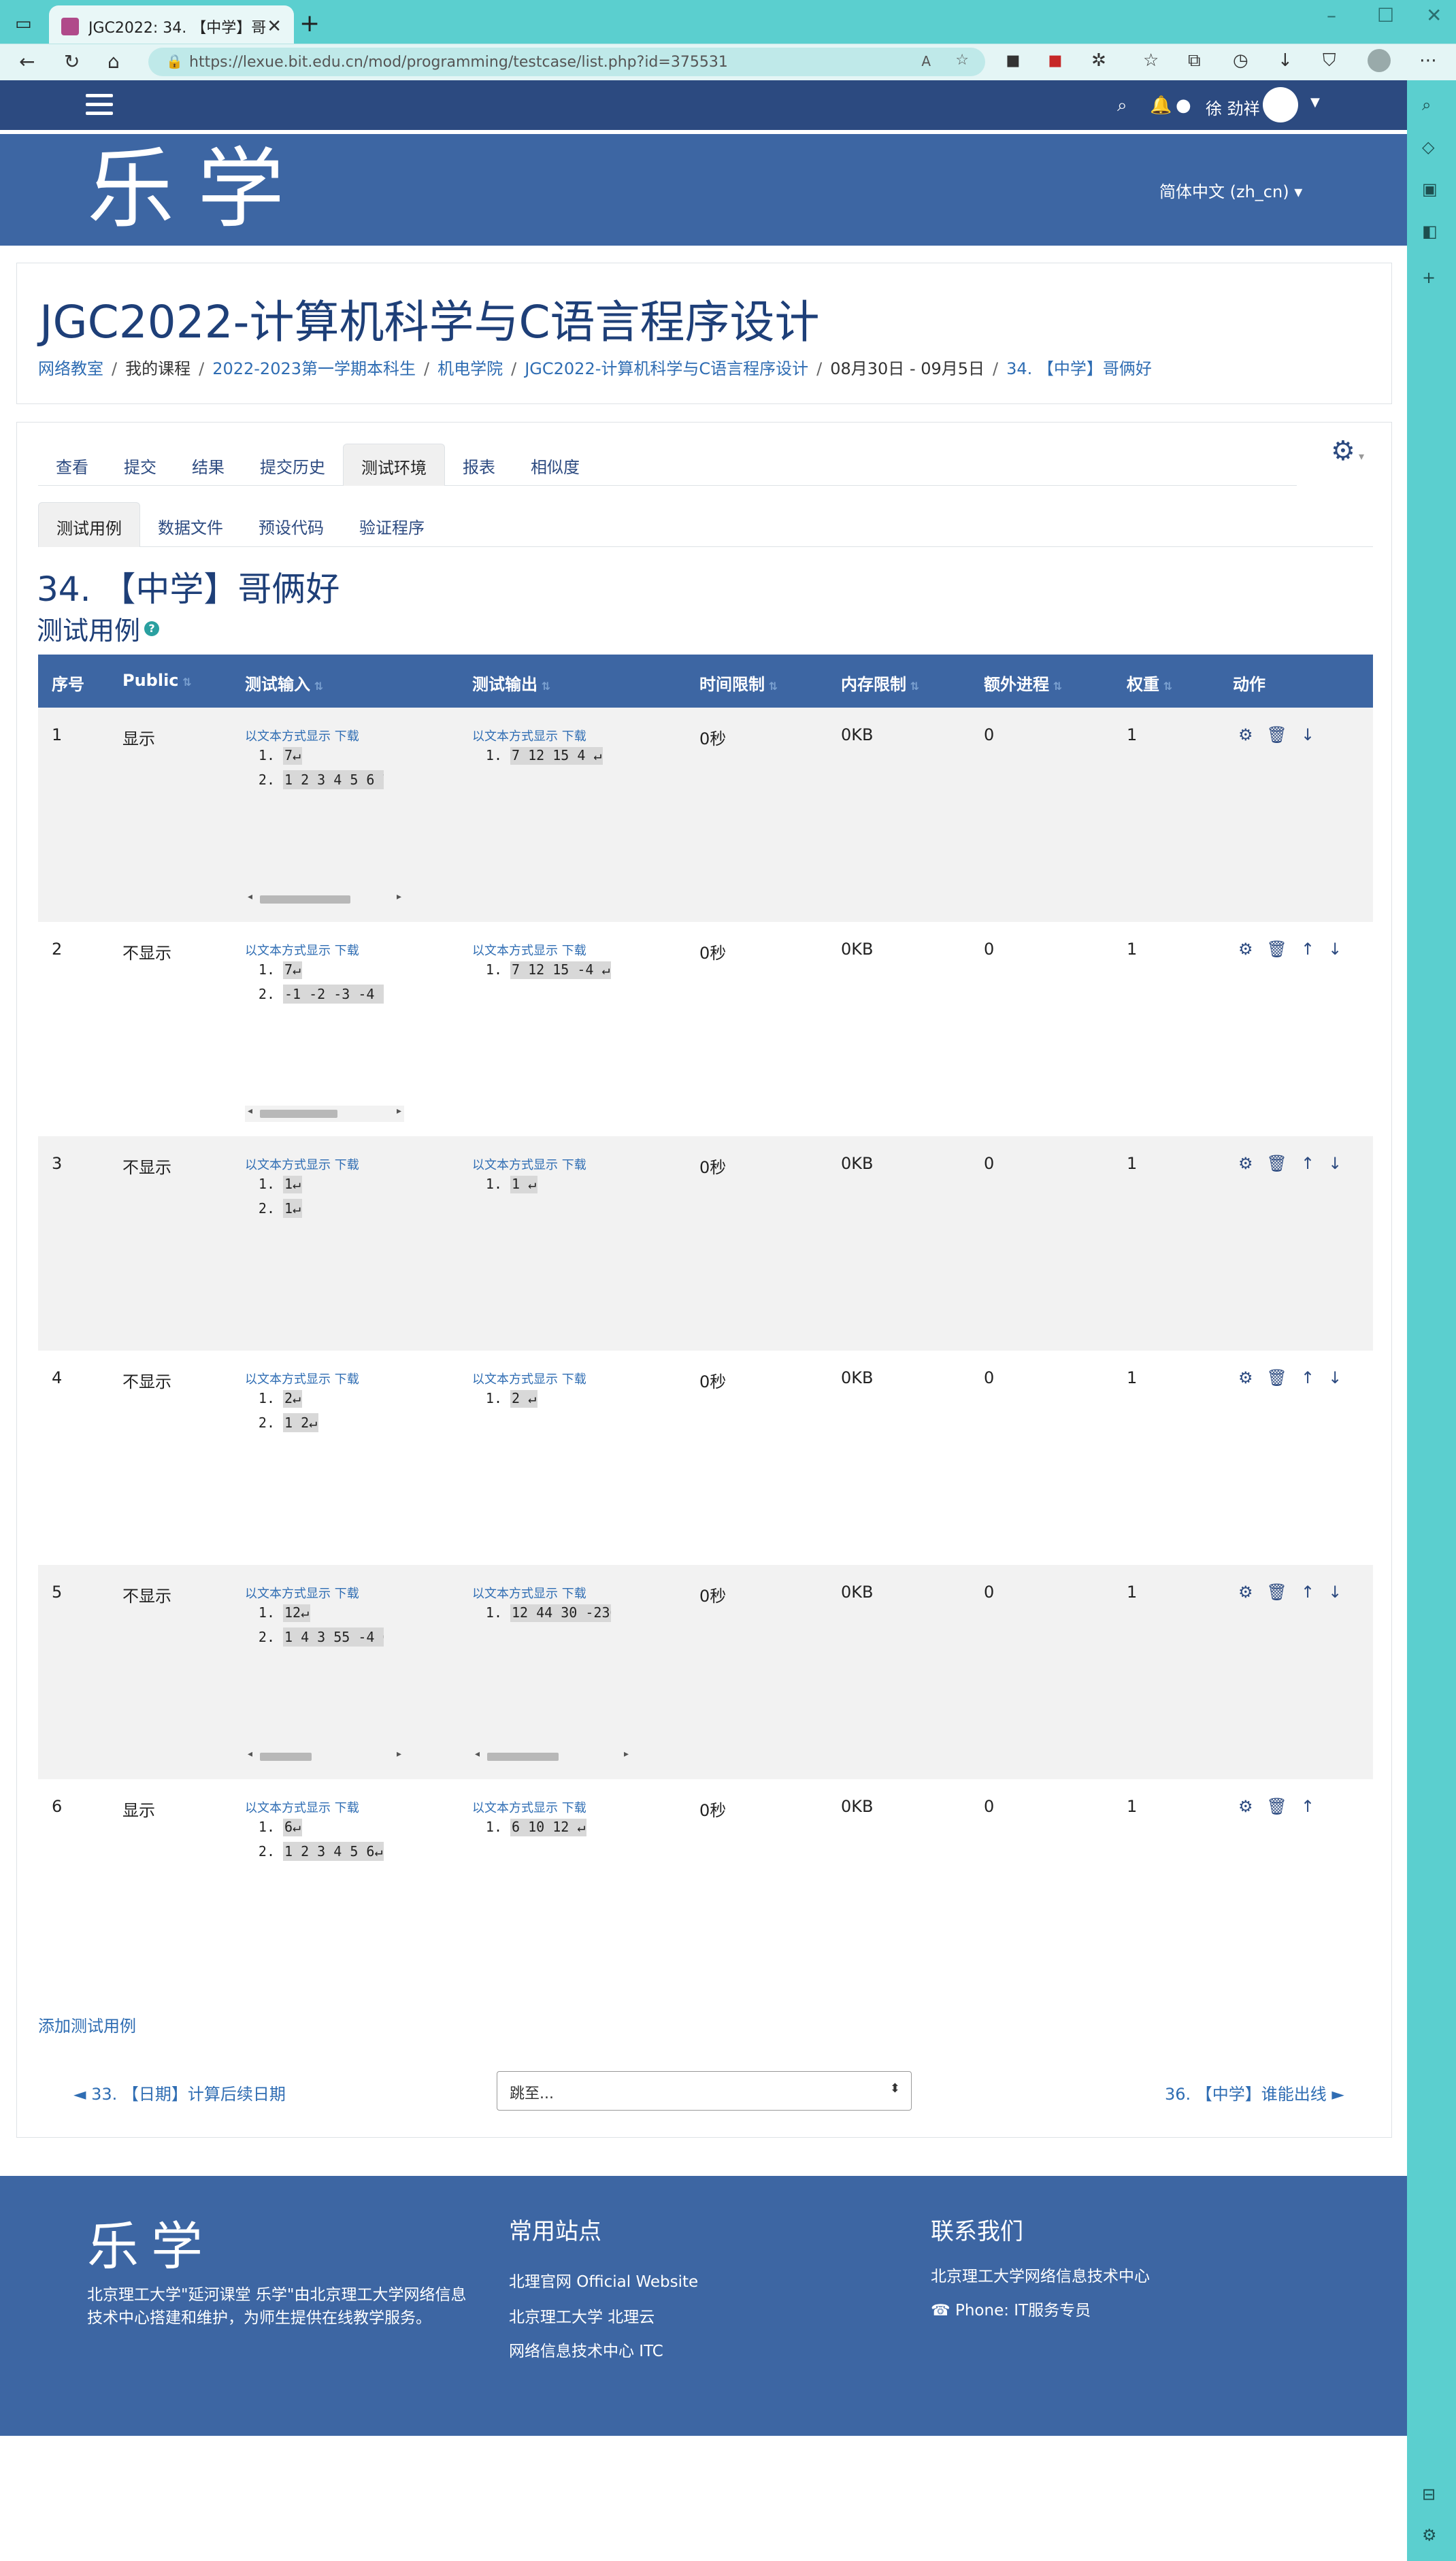 This screenshot has width=1456, height=2561. What do you see at coordinates (275, 26) in the screenshot?
I see `close-tab-icon: ✕` at bounding box center [275, 26].